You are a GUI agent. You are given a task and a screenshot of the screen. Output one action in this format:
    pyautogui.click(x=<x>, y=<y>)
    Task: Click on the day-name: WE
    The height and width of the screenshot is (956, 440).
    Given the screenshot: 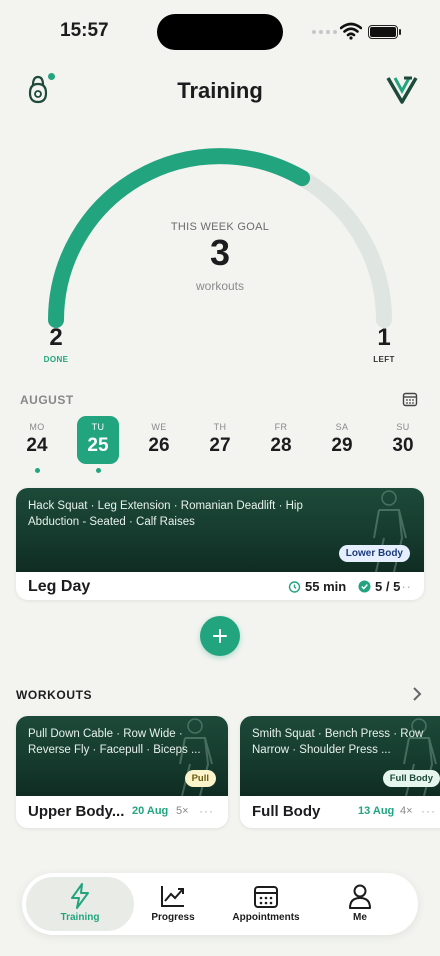 What is the action you would take?
    pyautogui.click(x=159, y=427)
    